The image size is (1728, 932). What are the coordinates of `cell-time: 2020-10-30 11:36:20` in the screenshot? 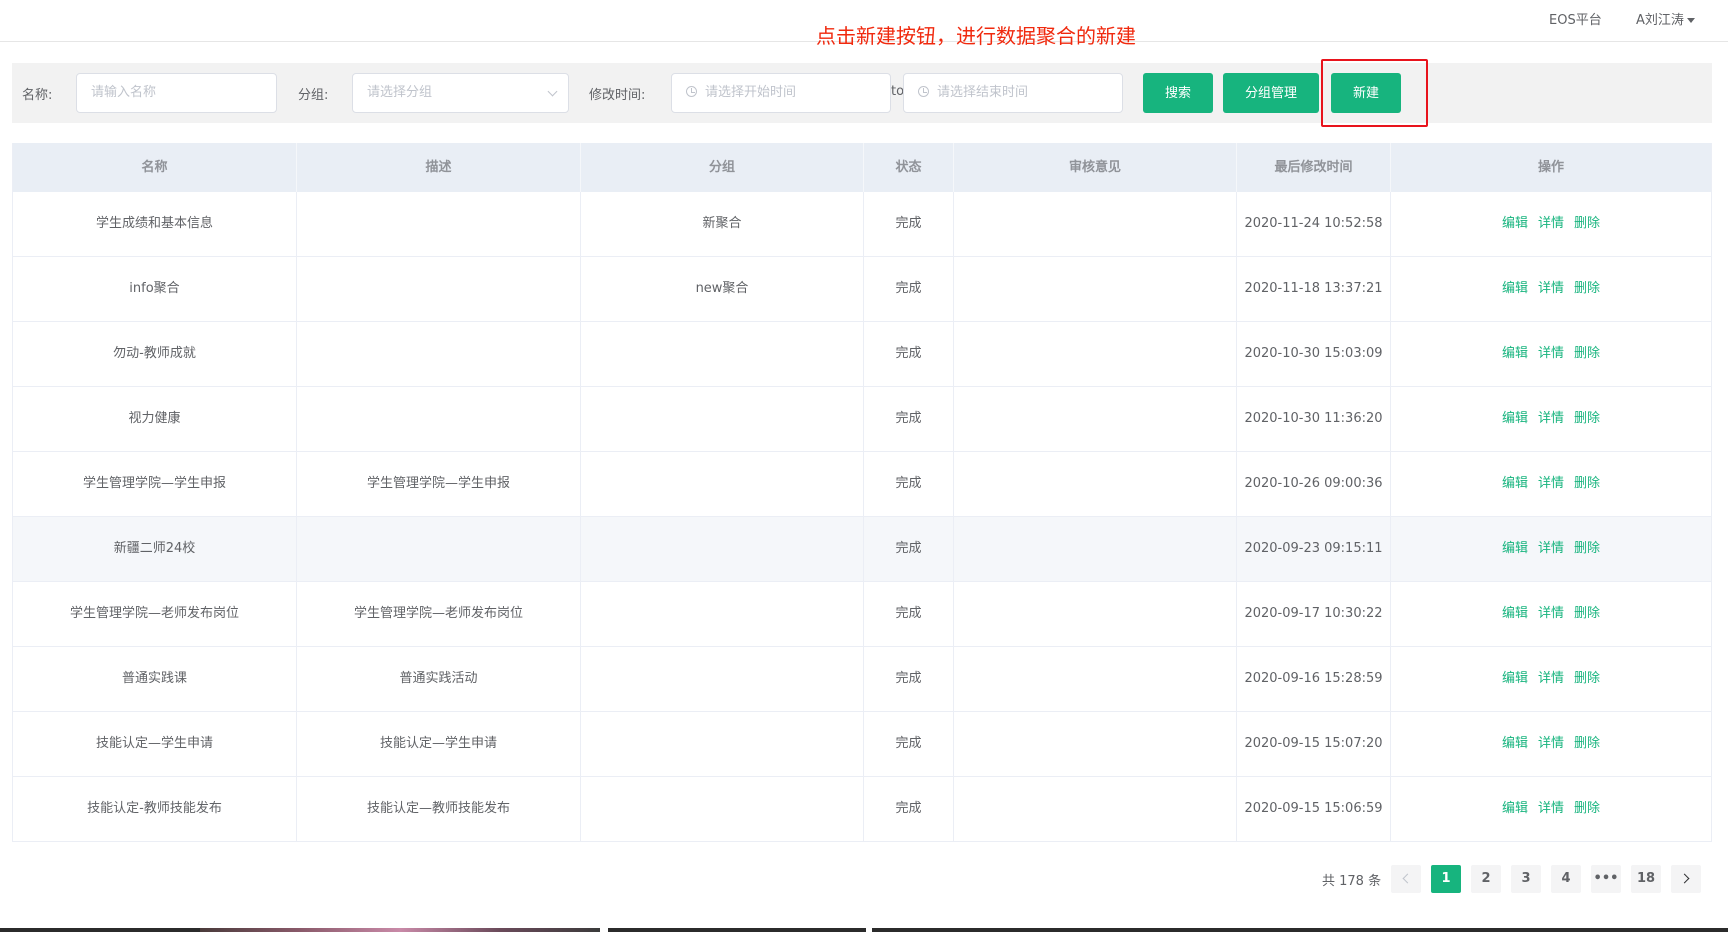 It's located at (1314, 419).